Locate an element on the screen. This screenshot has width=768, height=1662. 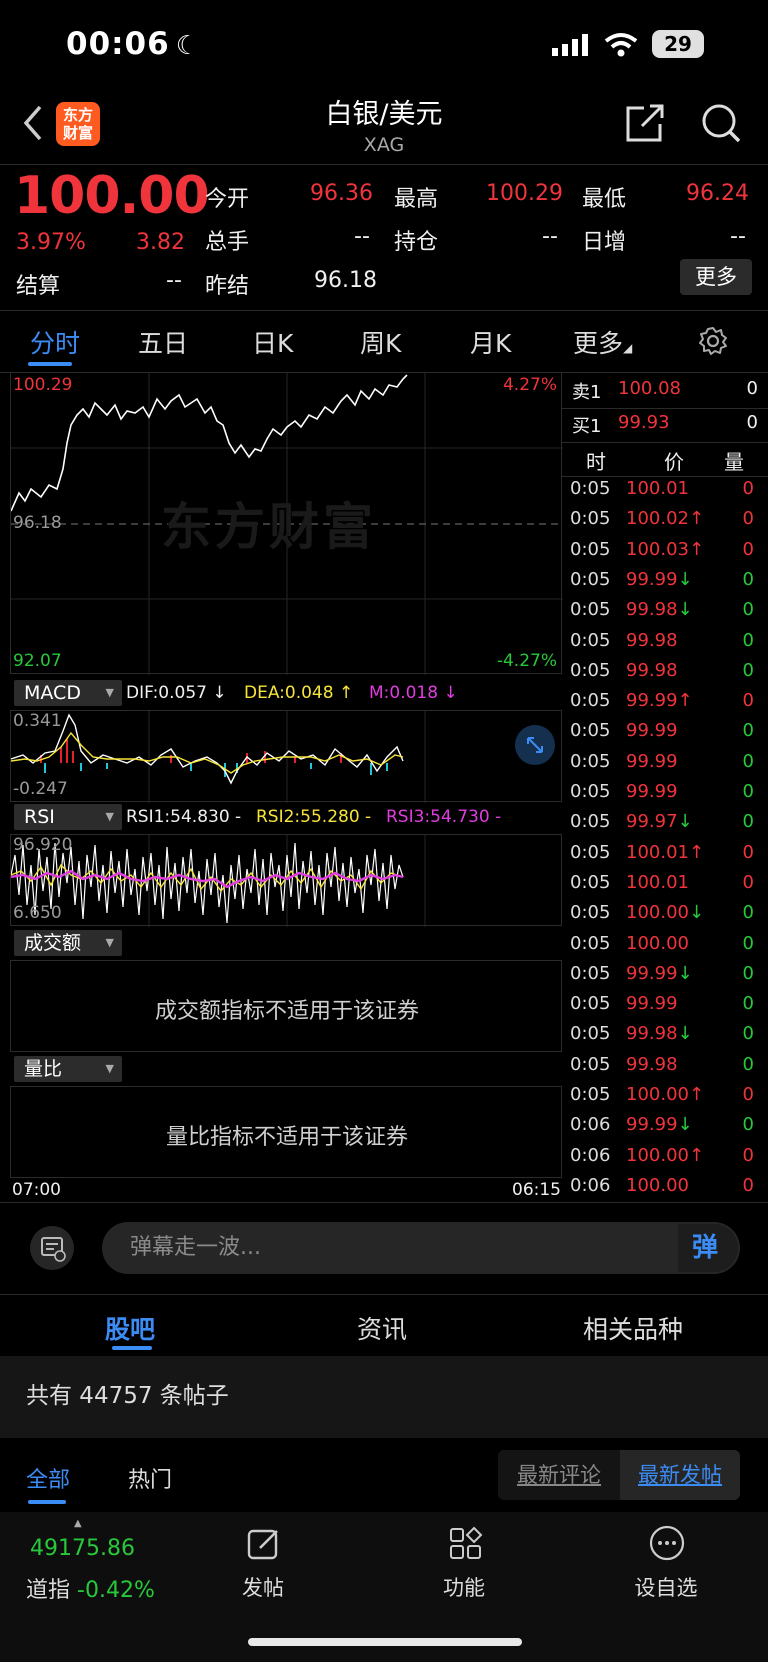
tab-five-day: 五日 is located at coordinates (163, 342).